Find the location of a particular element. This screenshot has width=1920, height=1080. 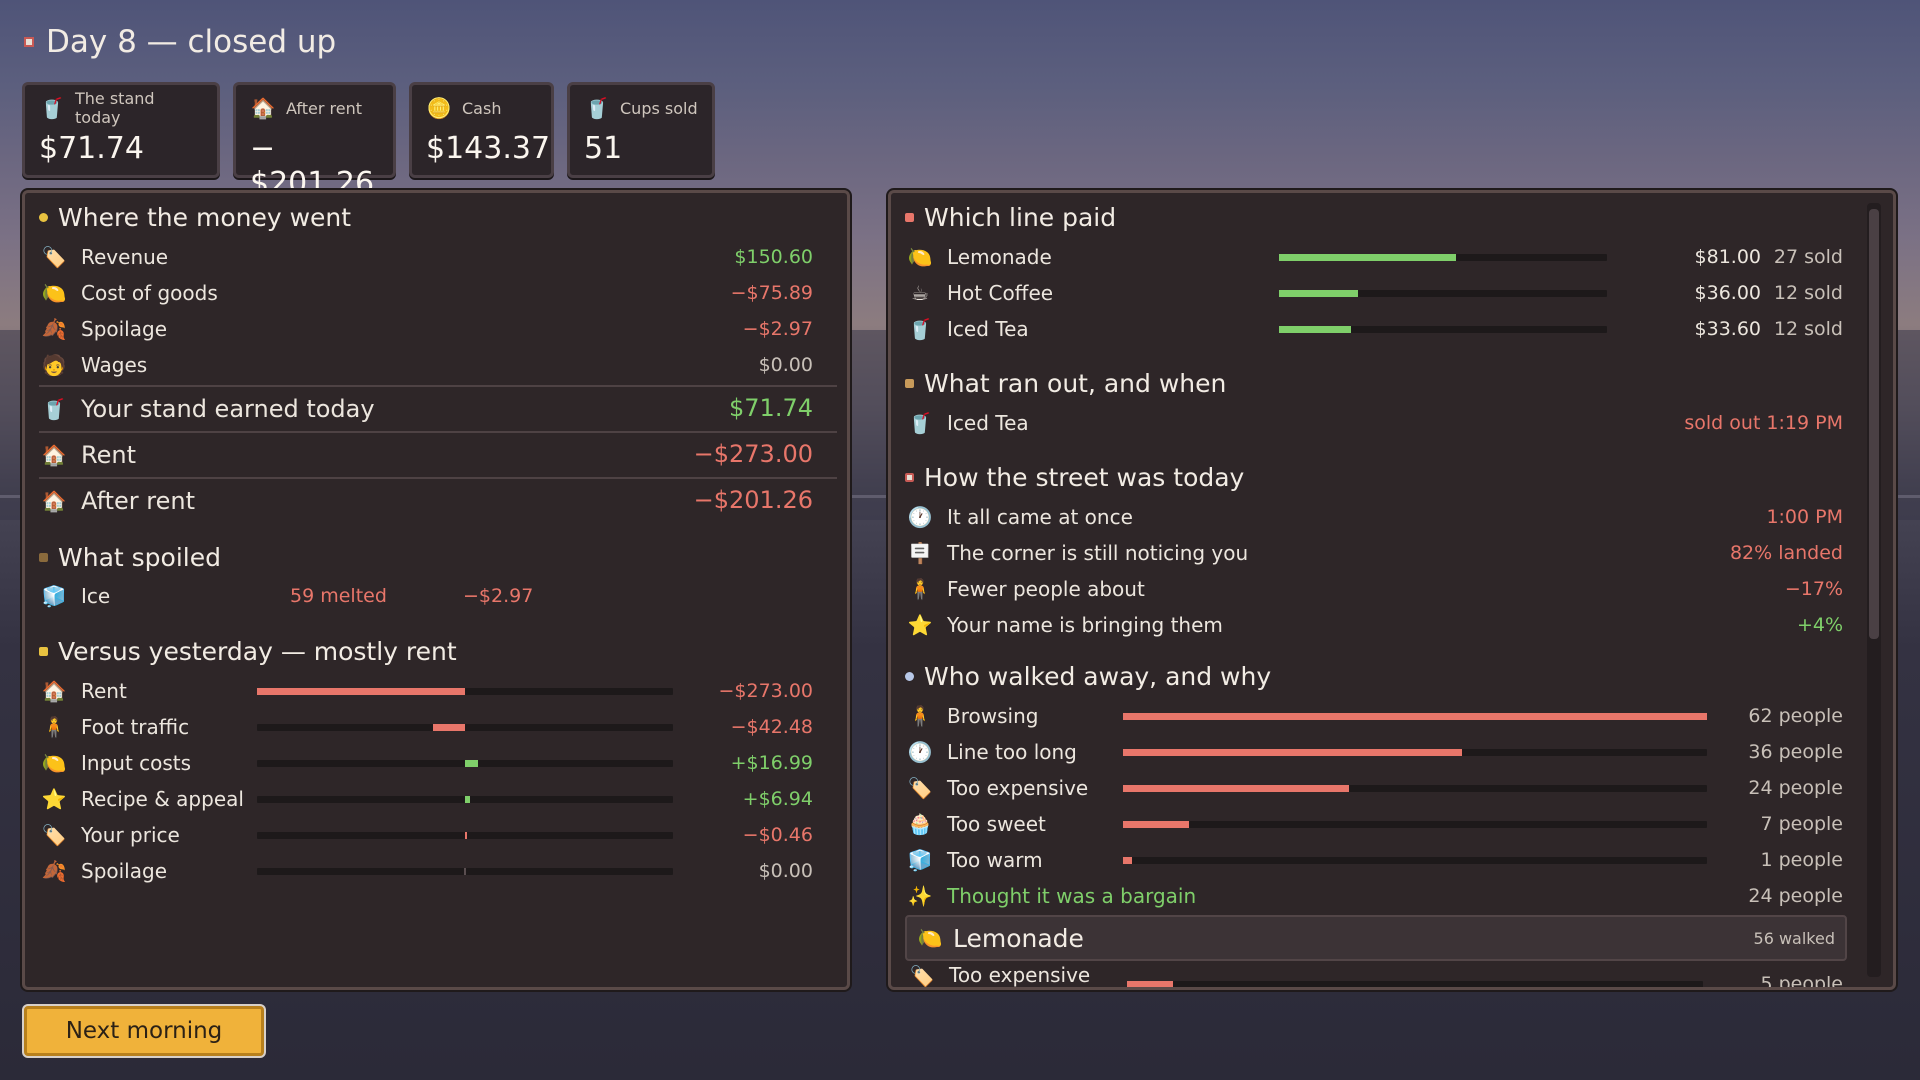

tag-icon is located at coordinates (909, 217).